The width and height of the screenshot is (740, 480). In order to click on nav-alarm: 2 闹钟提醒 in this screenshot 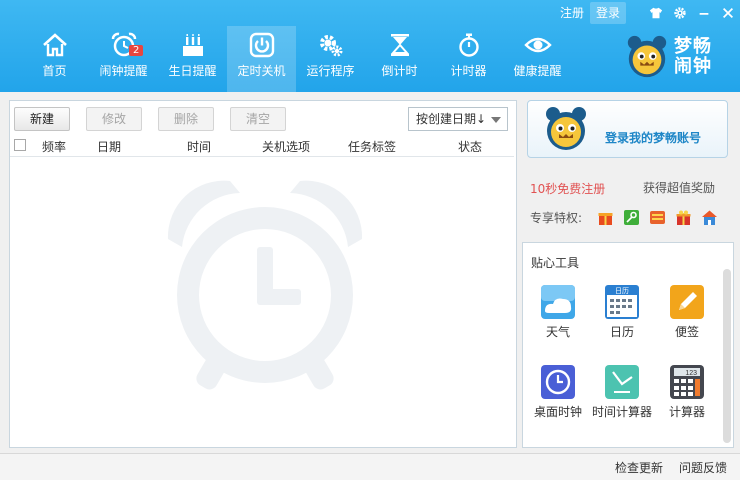, I will do `click(123, 59)`.